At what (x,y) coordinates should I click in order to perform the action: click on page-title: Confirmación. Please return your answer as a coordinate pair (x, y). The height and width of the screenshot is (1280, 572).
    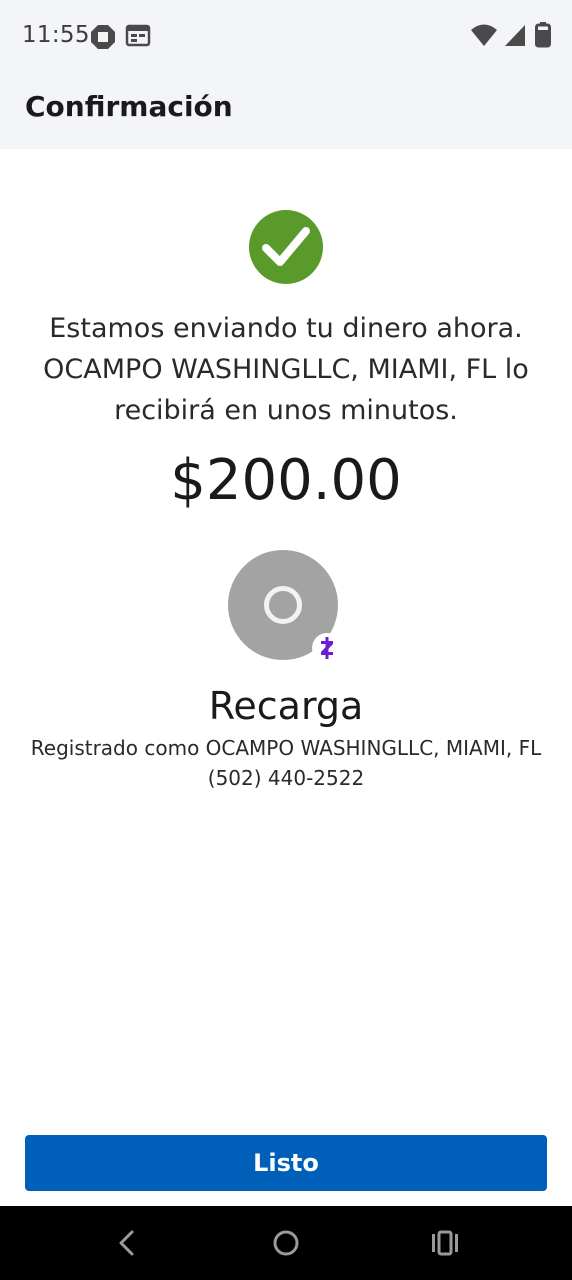
    Looking at the image, I should click on (129, 106).